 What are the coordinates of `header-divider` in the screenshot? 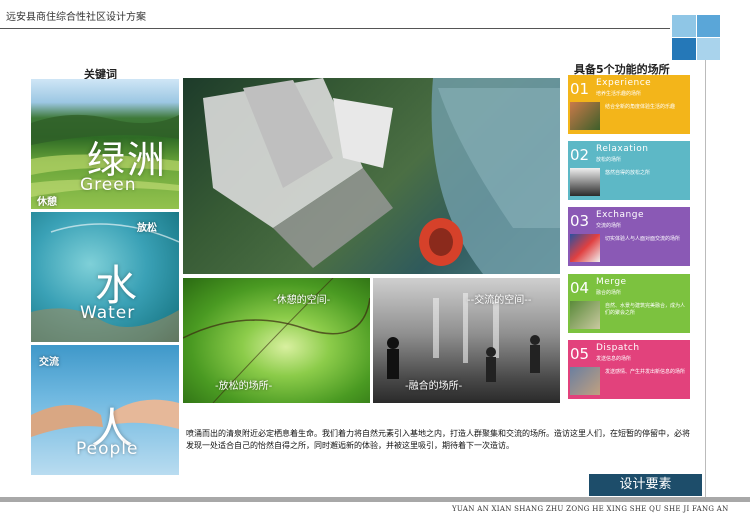 It's located at (335, 28).